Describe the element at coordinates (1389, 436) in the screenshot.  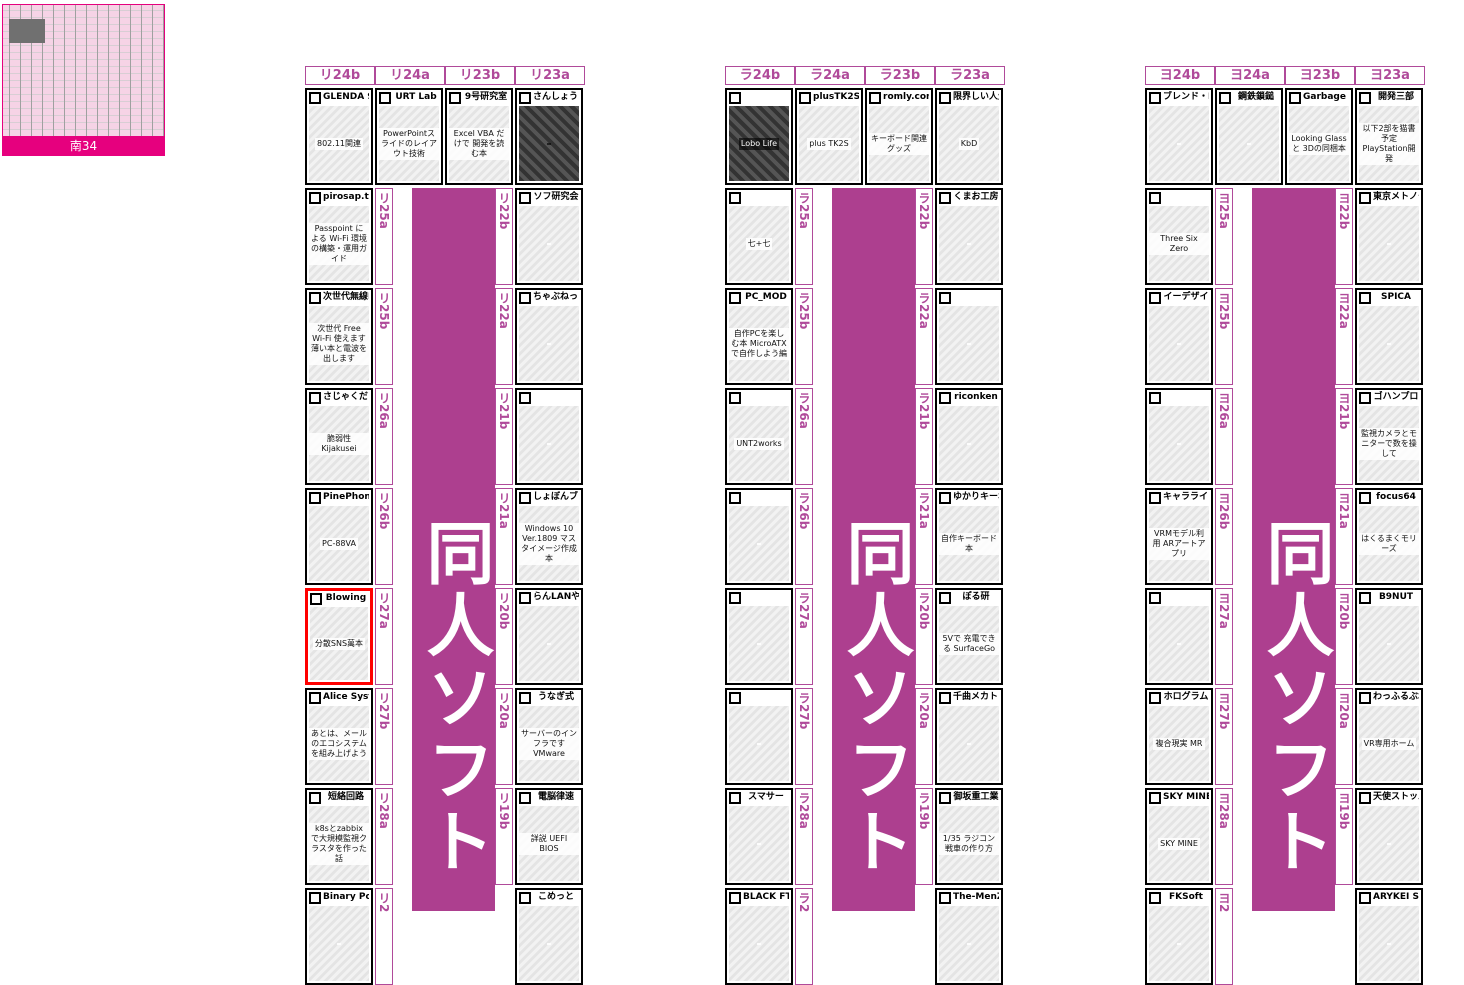
I see `booth: ゴハンプロ 監視カメラとモニターで数を操して` at that location.